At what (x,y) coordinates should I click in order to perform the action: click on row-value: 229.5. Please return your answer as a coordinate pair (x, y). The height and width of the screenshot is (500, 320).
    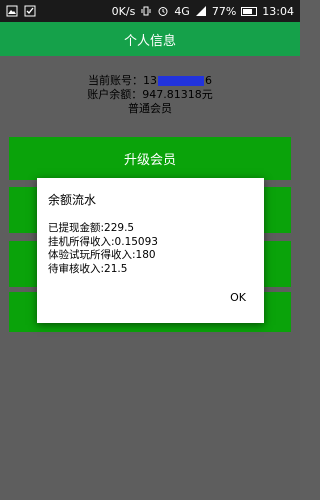
    Looking at the image, I should click on (119, 228).